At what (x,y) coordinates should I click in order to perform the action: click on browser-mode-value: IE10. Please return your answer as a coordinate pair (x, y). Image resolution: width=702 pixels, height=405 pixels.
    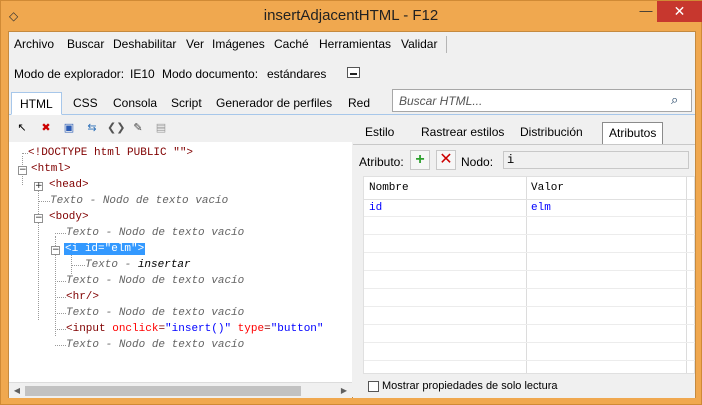
    Looking at the image, I should click on (142, 74).